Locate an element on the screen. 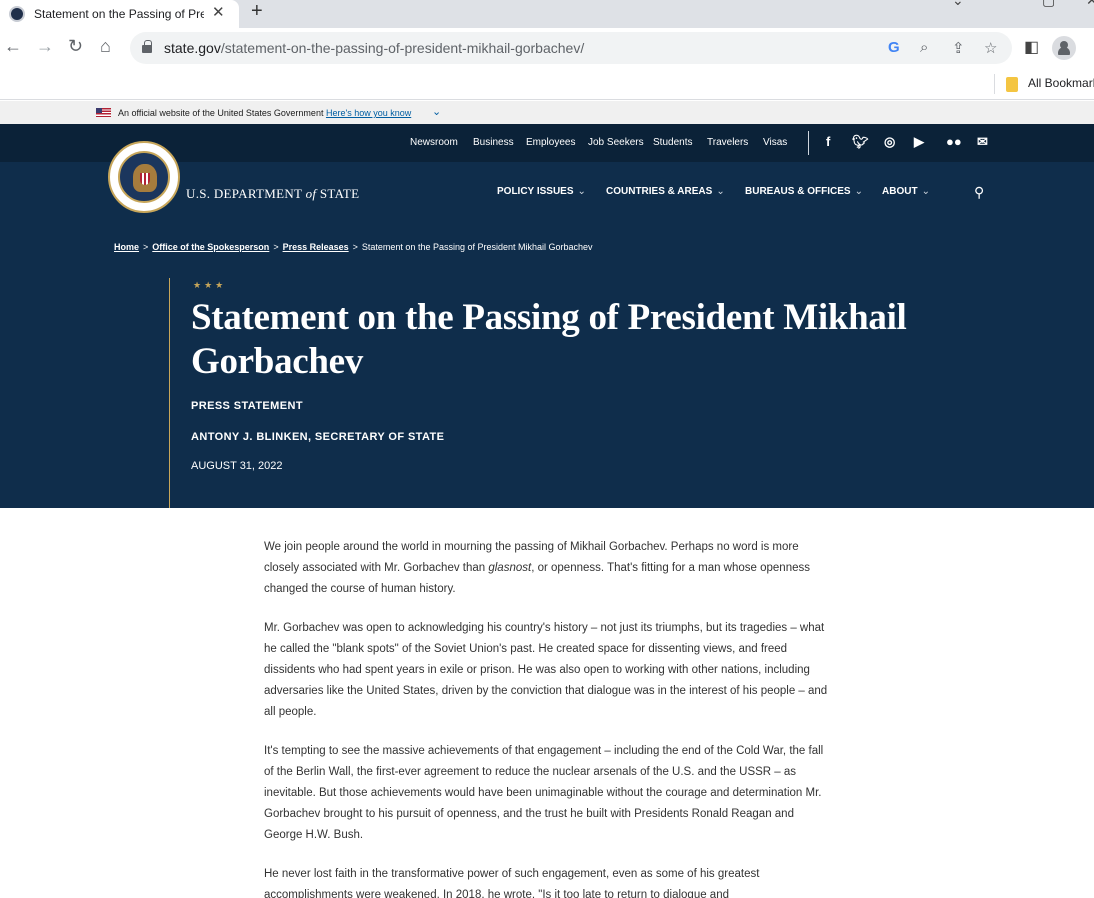  search-icon: ⚲ is located at coordinates (979, 192).